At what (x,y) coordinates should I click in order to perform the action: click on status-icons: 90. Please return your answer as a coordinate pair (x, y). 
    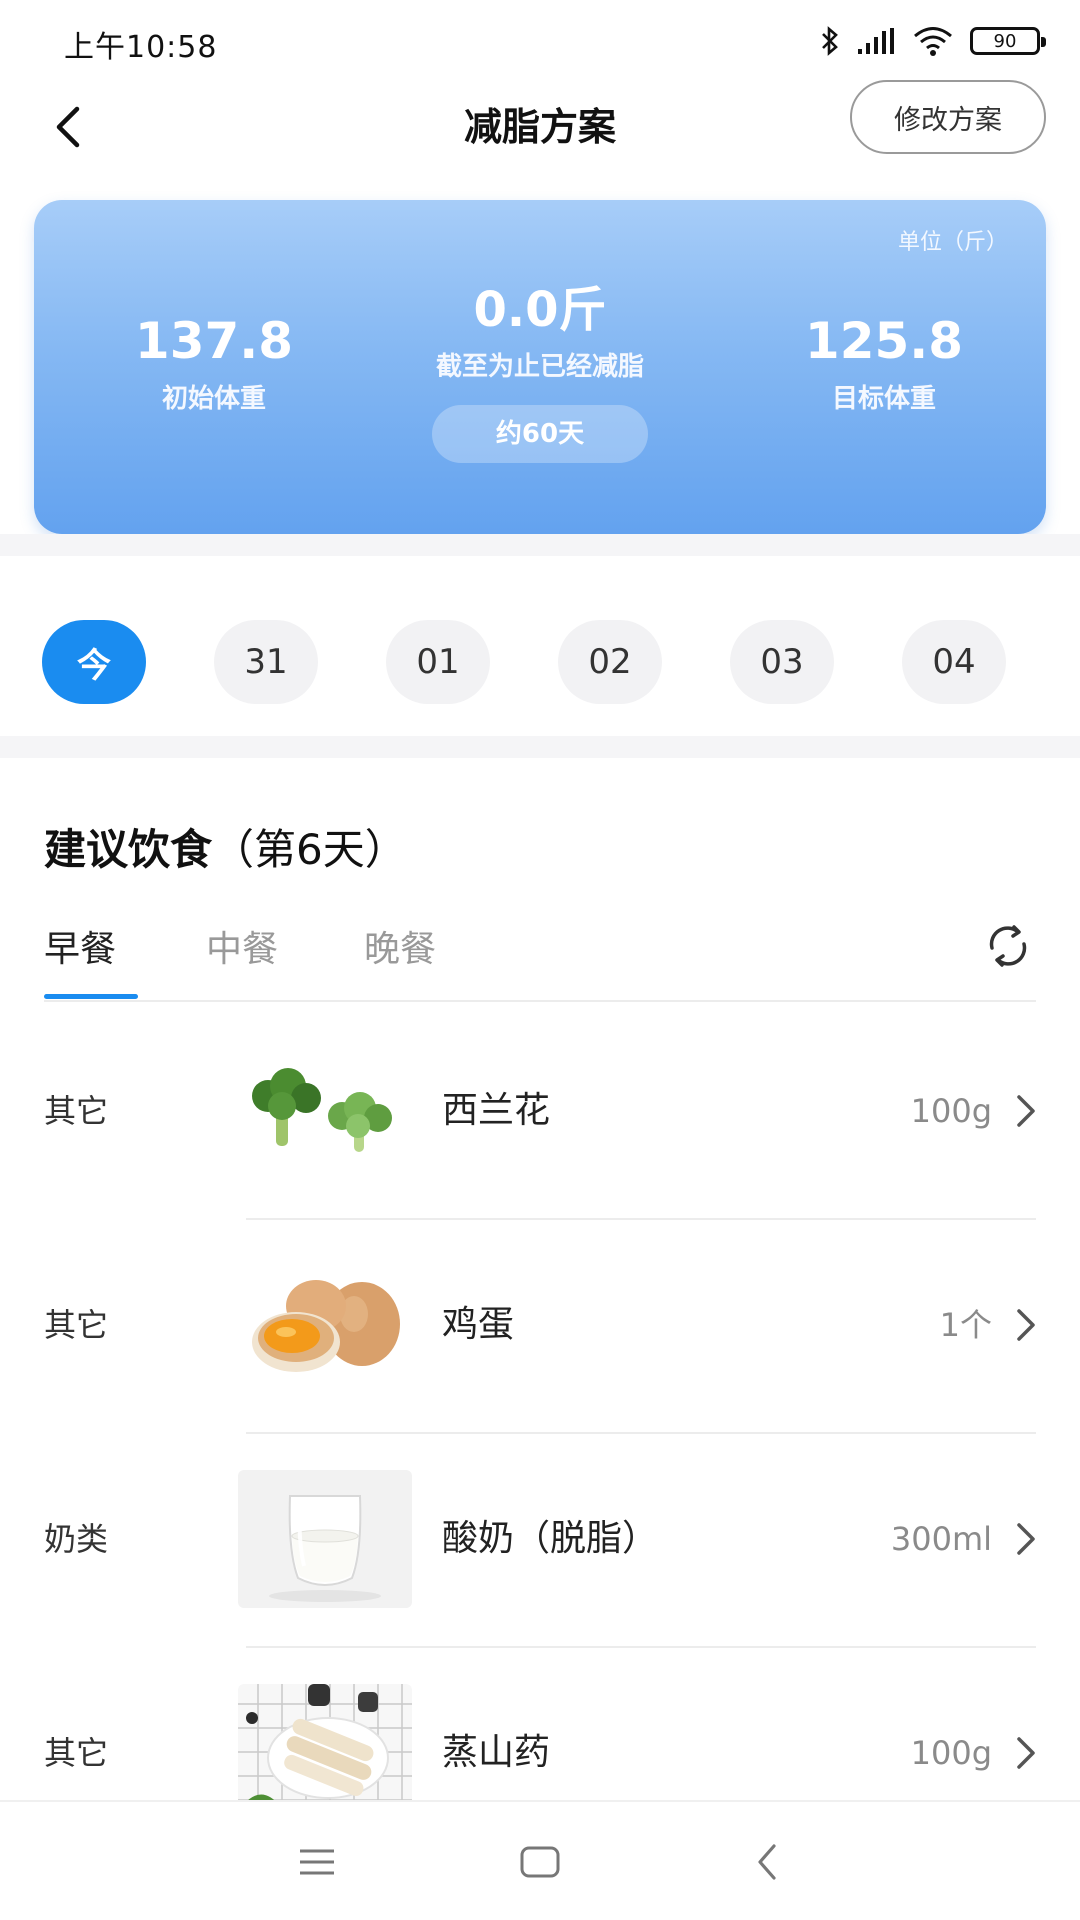
    Looking at the image, I should click on (933, 41).